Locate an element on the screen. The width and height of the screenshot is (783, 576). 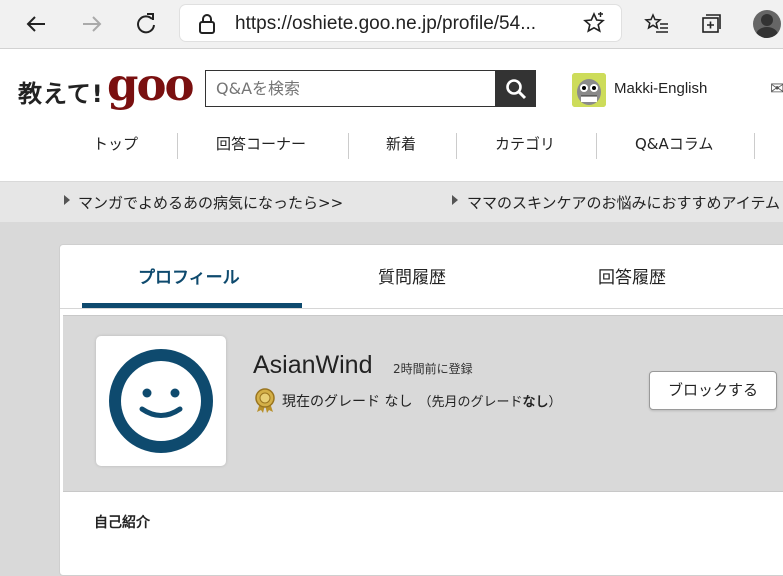
reload-icon is located at coordinates (146, 23).